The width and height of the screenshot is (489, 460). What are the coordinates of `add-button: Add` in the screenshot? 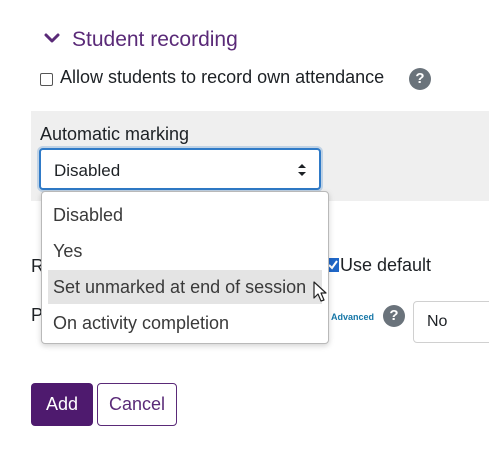 It's located at (62, 404).